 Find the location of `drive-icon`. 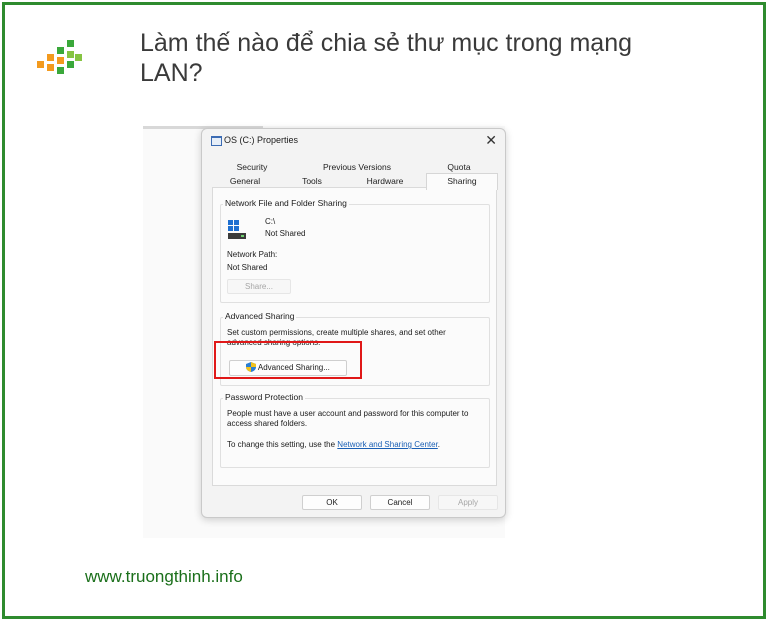

drive-icon is located at coordinates (237, 229).